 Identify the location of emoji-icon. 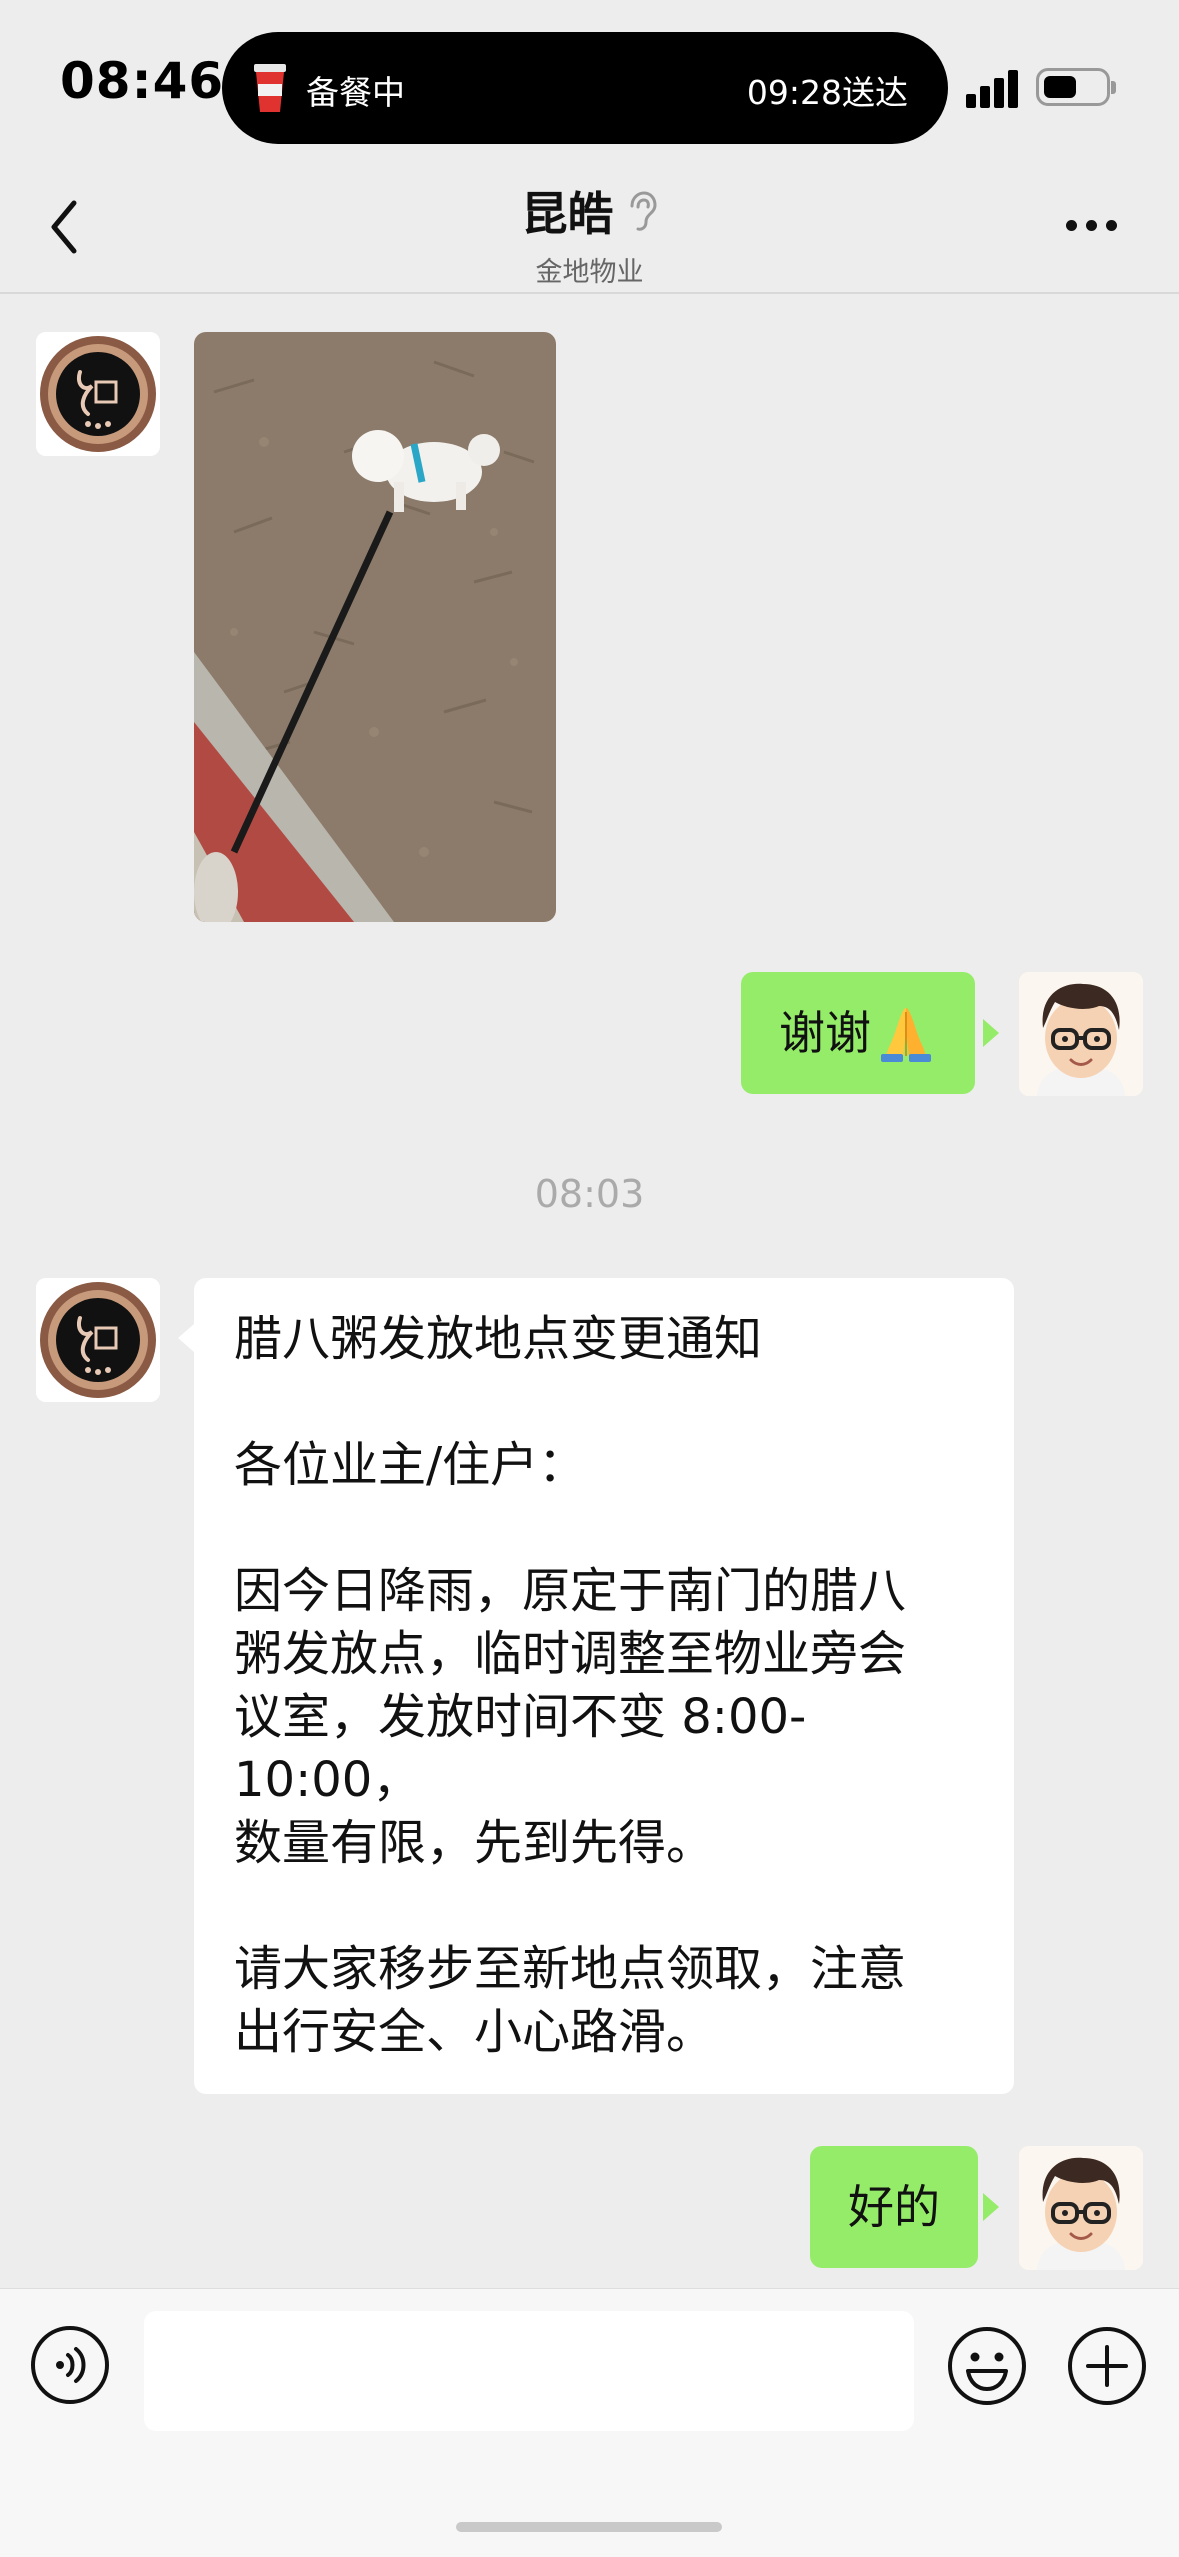
(987, 2366).